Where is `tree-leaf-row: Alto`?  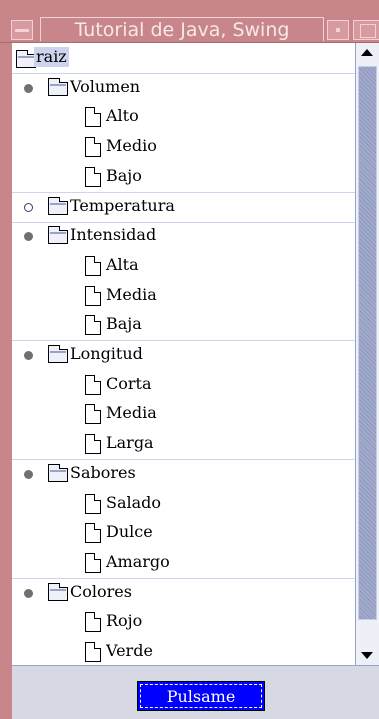 tree-leaf-row: Alto is located at coordinates (183, 117).